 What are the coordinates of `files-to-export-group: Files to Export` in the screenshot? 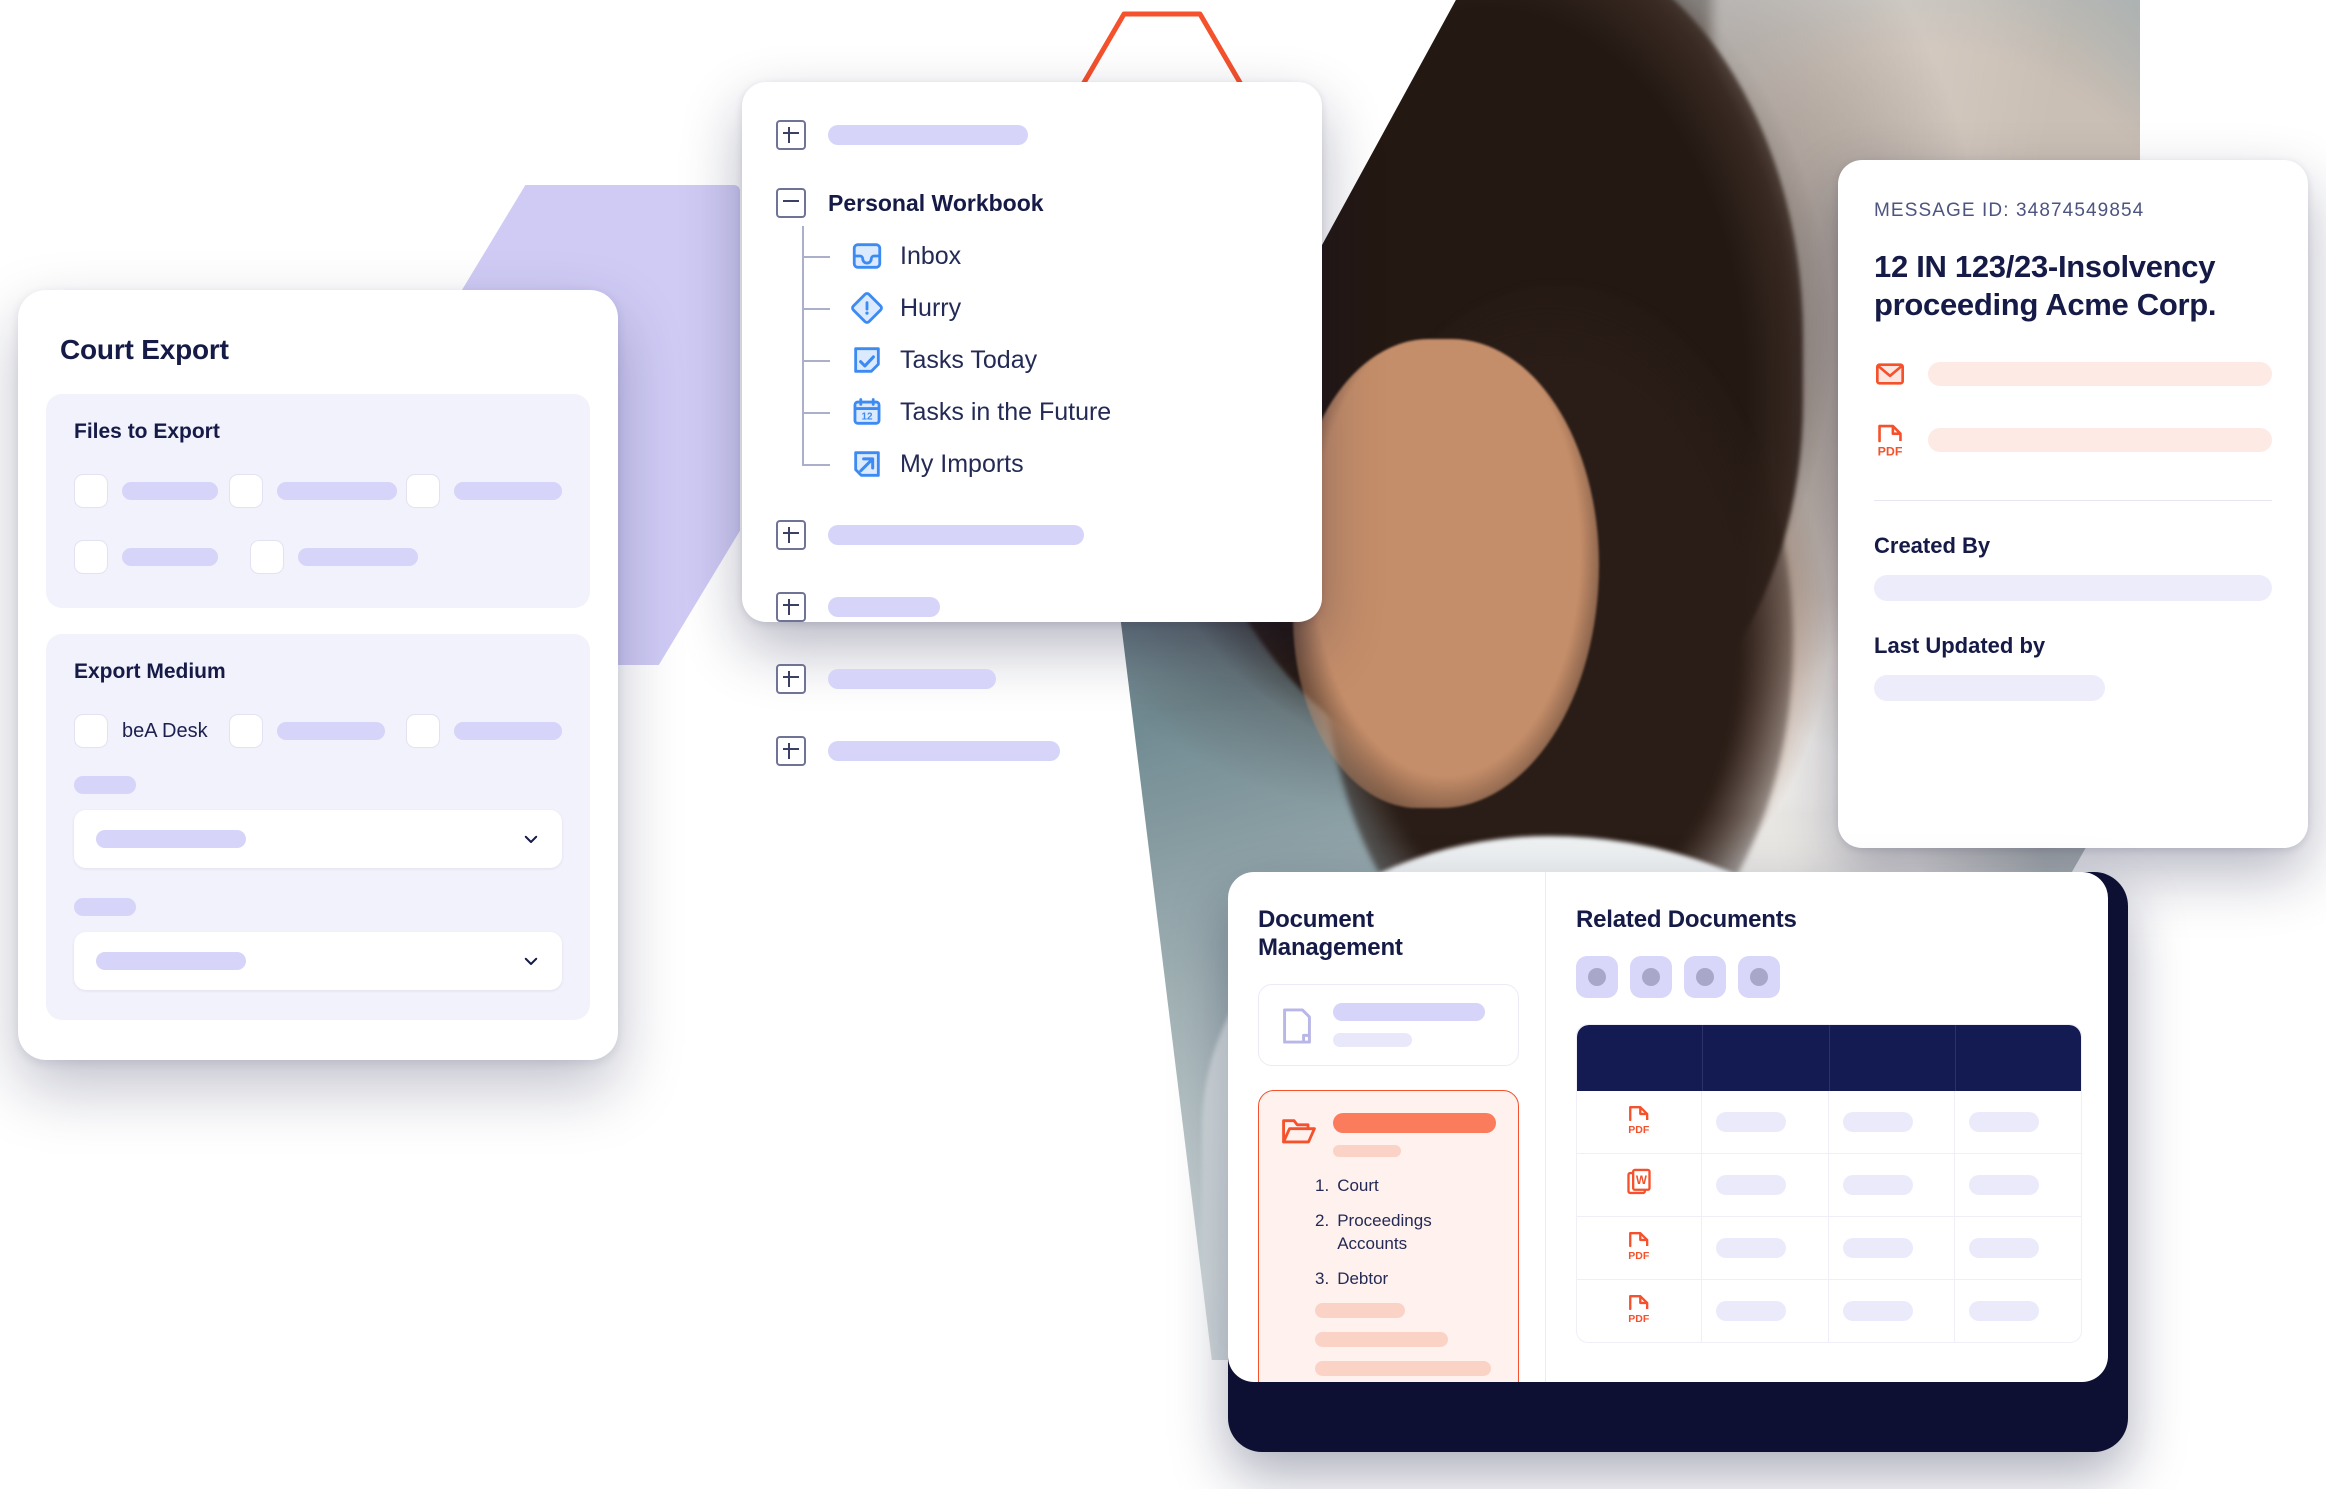 It's located at (318, 501).